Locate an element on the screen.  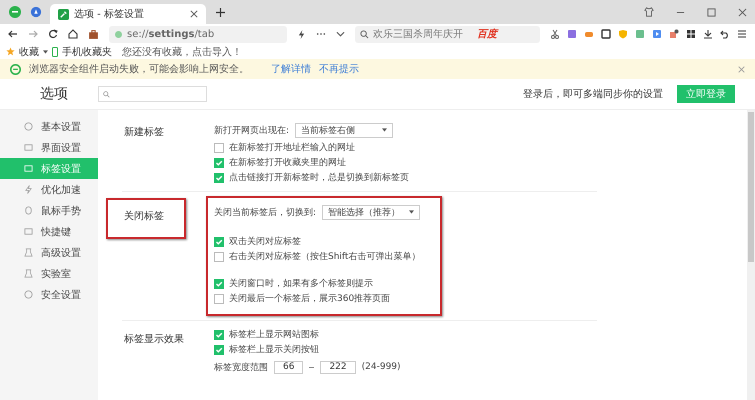
browser-tab: 选项 - 标签设置 is located at coordinates (128, 14).